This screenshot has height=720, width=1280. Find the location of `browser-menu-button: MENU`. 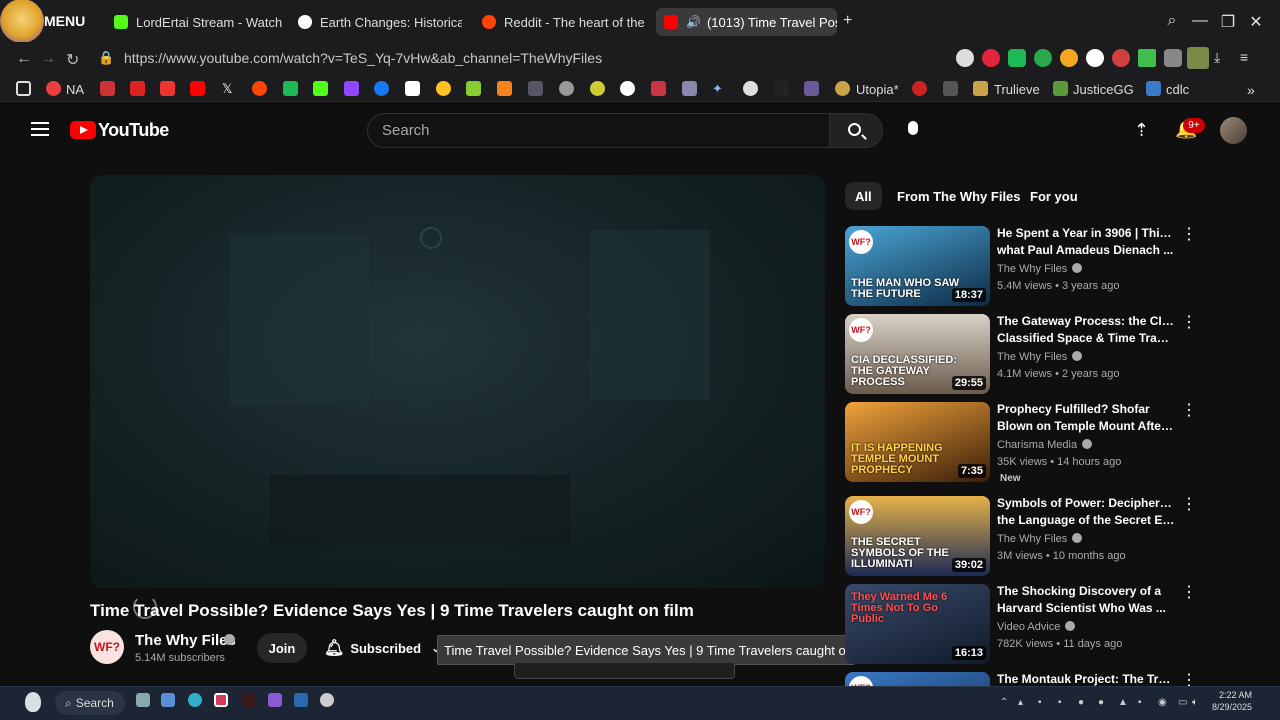

browser-menu-button: MENU is located at coordinates (49, 21).